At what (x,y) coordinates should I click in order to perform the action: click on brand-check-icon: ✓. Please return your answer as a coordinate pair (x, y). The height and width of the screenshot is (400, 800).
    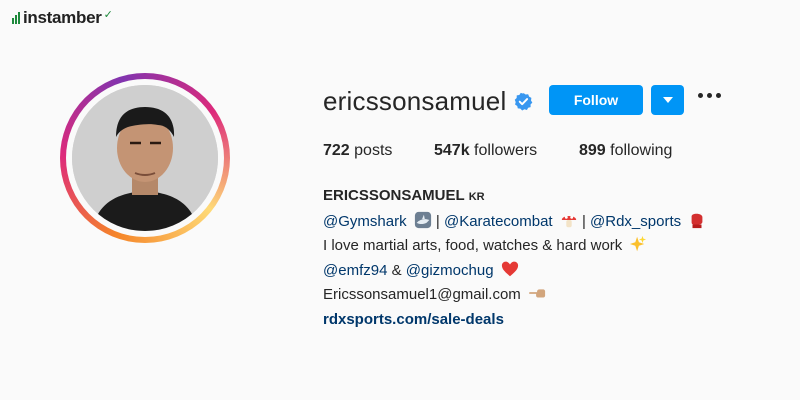
    Looking at the image, I should click on (108, 14).